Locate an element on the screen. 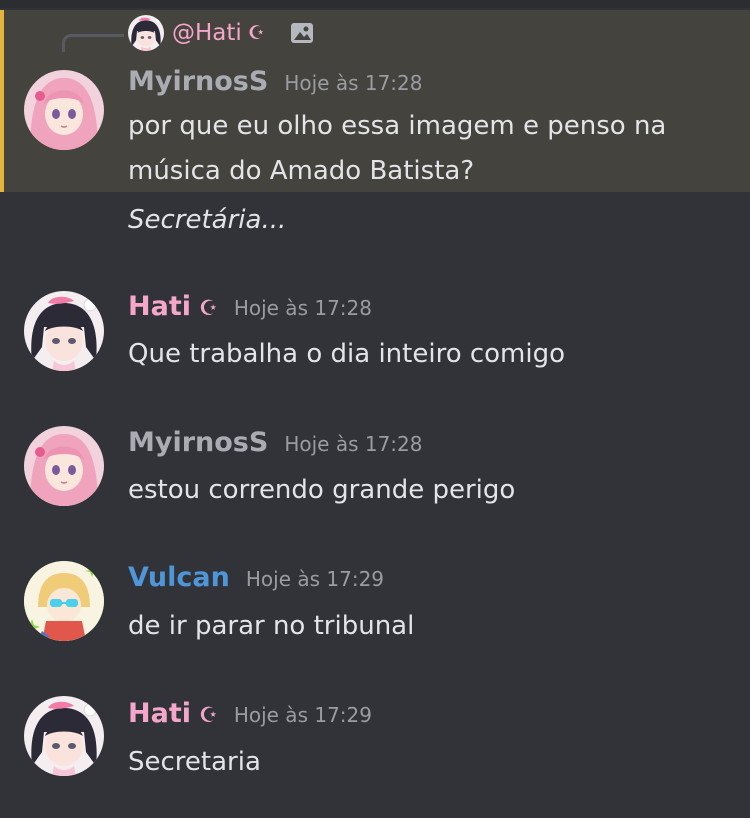 The width and height of the screenshot is (750, 818). top-strip is located at coordinates (375, 4).